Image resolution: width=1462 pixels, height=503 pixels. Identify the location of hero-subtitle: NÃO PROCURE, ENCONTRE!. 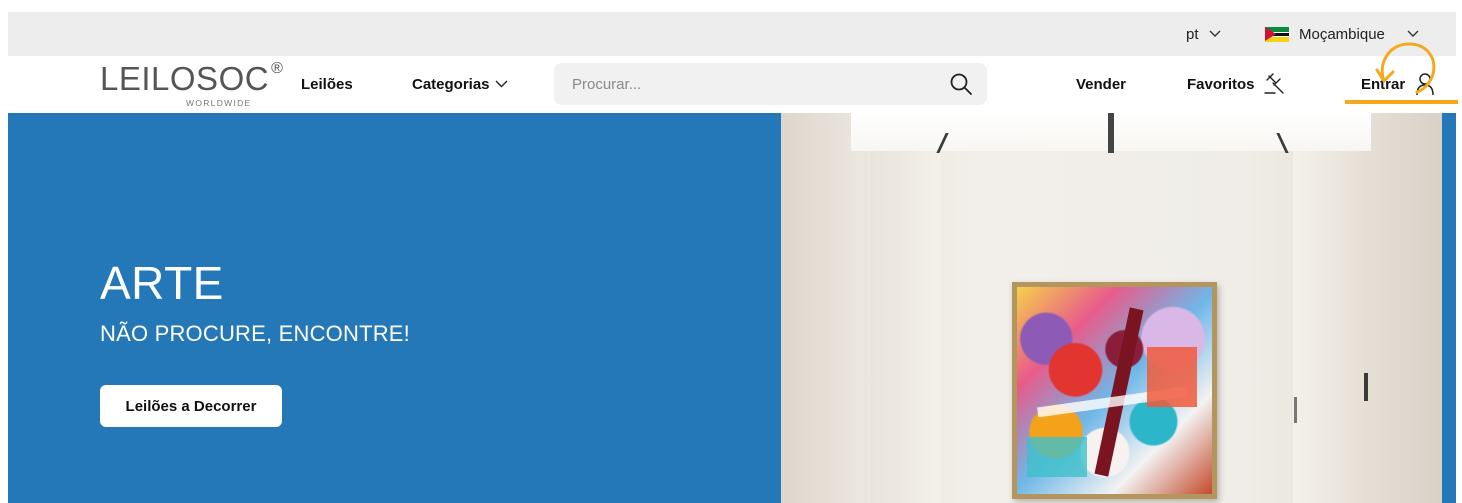
(255, 333).